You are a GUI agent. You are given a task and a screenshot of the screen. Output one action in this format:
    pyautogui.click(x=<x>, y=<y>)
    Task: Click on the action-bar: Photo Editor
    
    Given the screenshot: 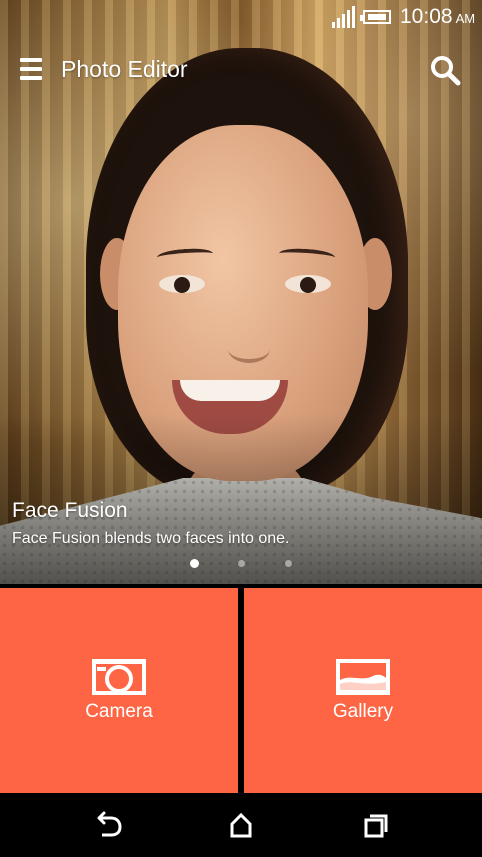 What is the action you would take?
    pyautogui.click(x=241, y=70)
    